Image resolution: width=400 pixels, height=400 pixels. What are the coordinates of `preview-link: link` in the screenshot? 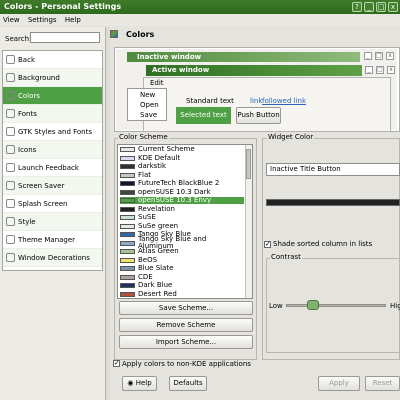 It's located at (256, 101).